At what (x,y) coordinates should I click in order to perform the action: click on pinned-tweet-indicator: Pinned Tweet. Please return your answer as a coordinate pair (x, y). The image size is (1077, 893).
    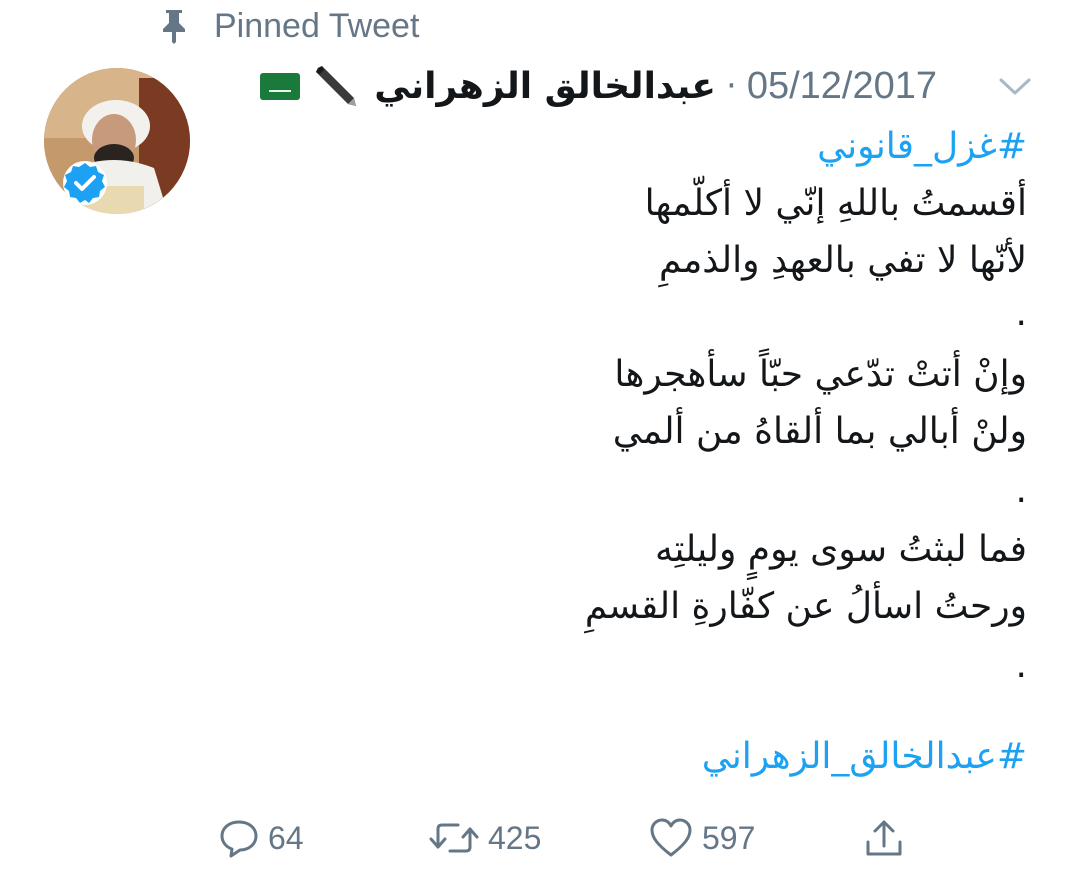
    Looking at the image, I should click on (289, 26).